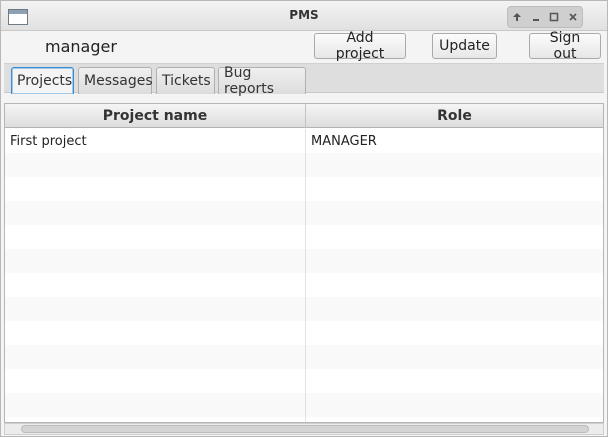  What do you see at coordinates (464, 46) in the screenshot?
I see `update-button: Update` at bounding box center [464, 46].